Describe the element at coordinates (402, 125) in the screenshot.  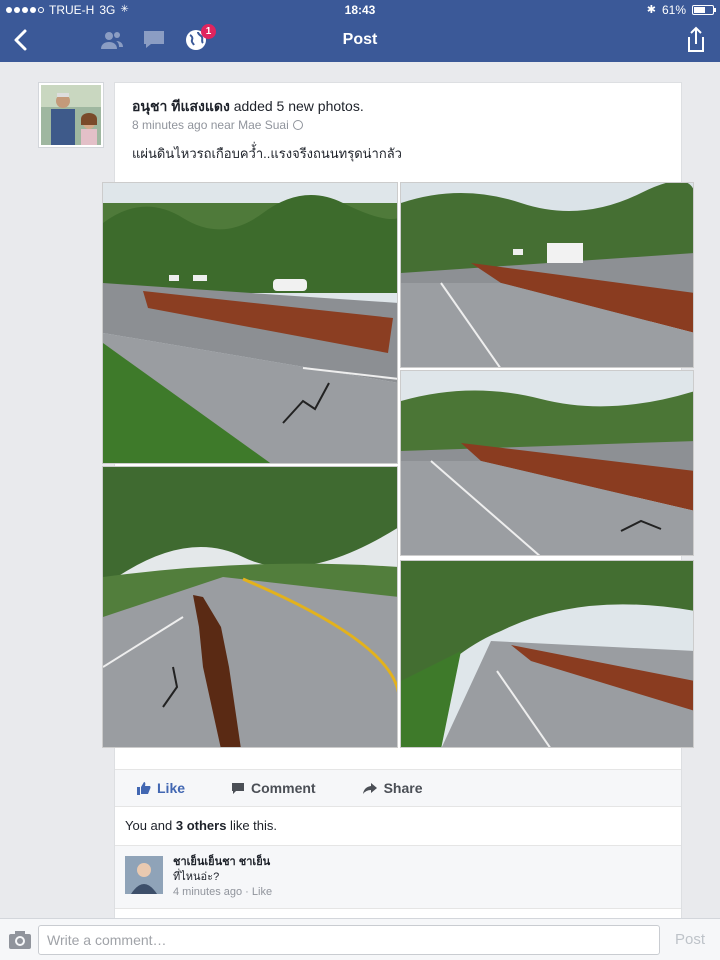
I see `post-meta: 8 minutes ago near Mae Suai` at that location.